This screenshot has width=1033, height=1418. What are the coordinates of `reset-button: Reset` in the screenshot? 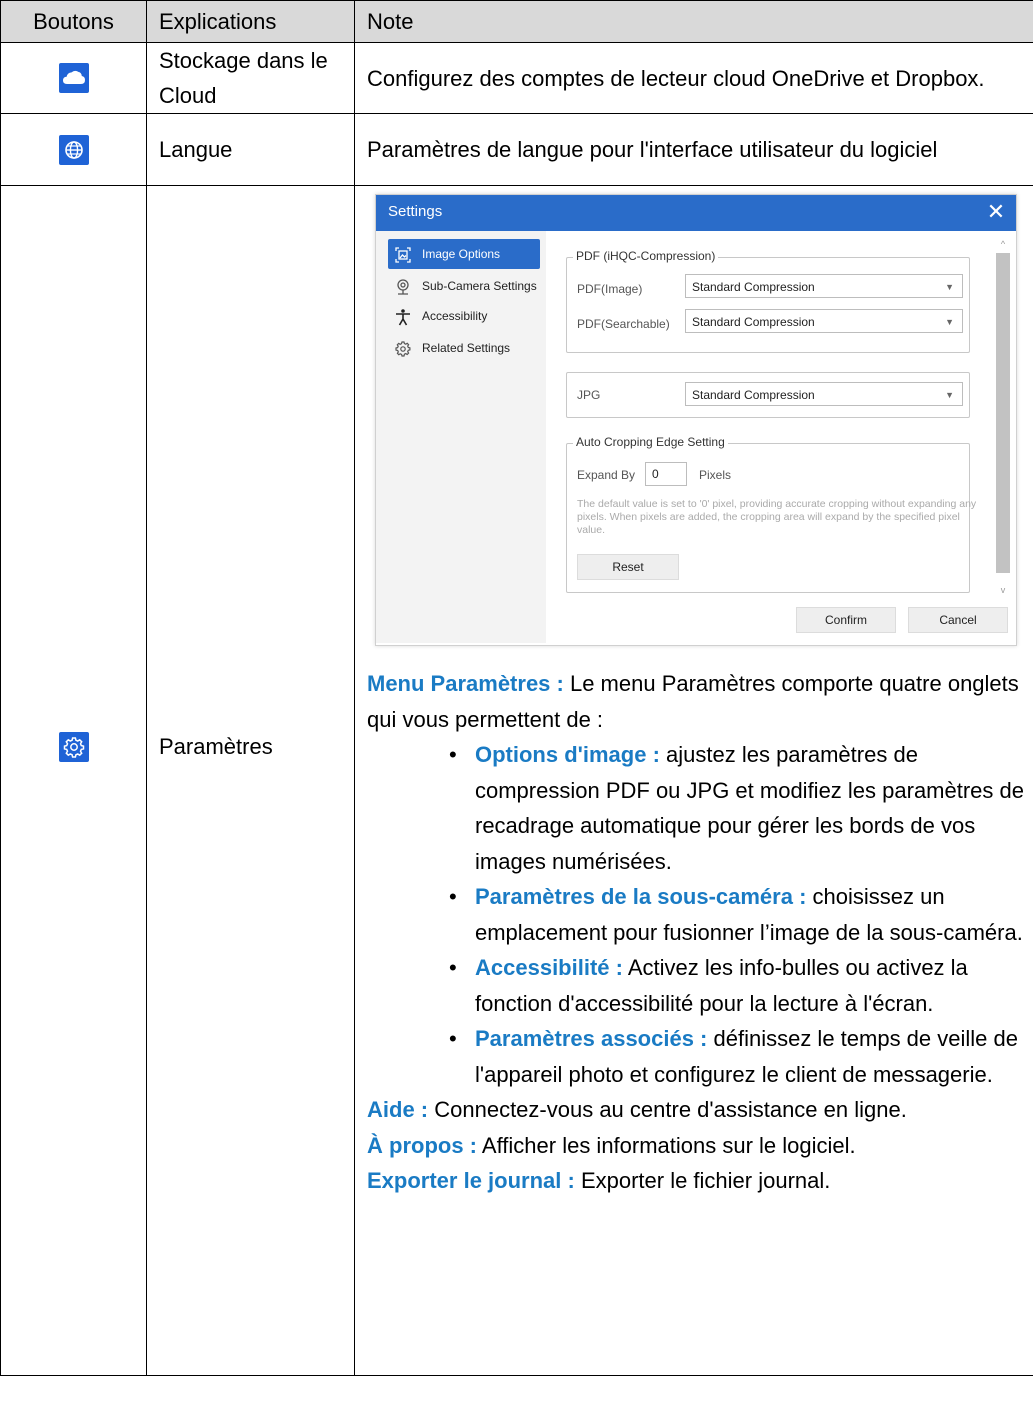 It's located at (628, 567).